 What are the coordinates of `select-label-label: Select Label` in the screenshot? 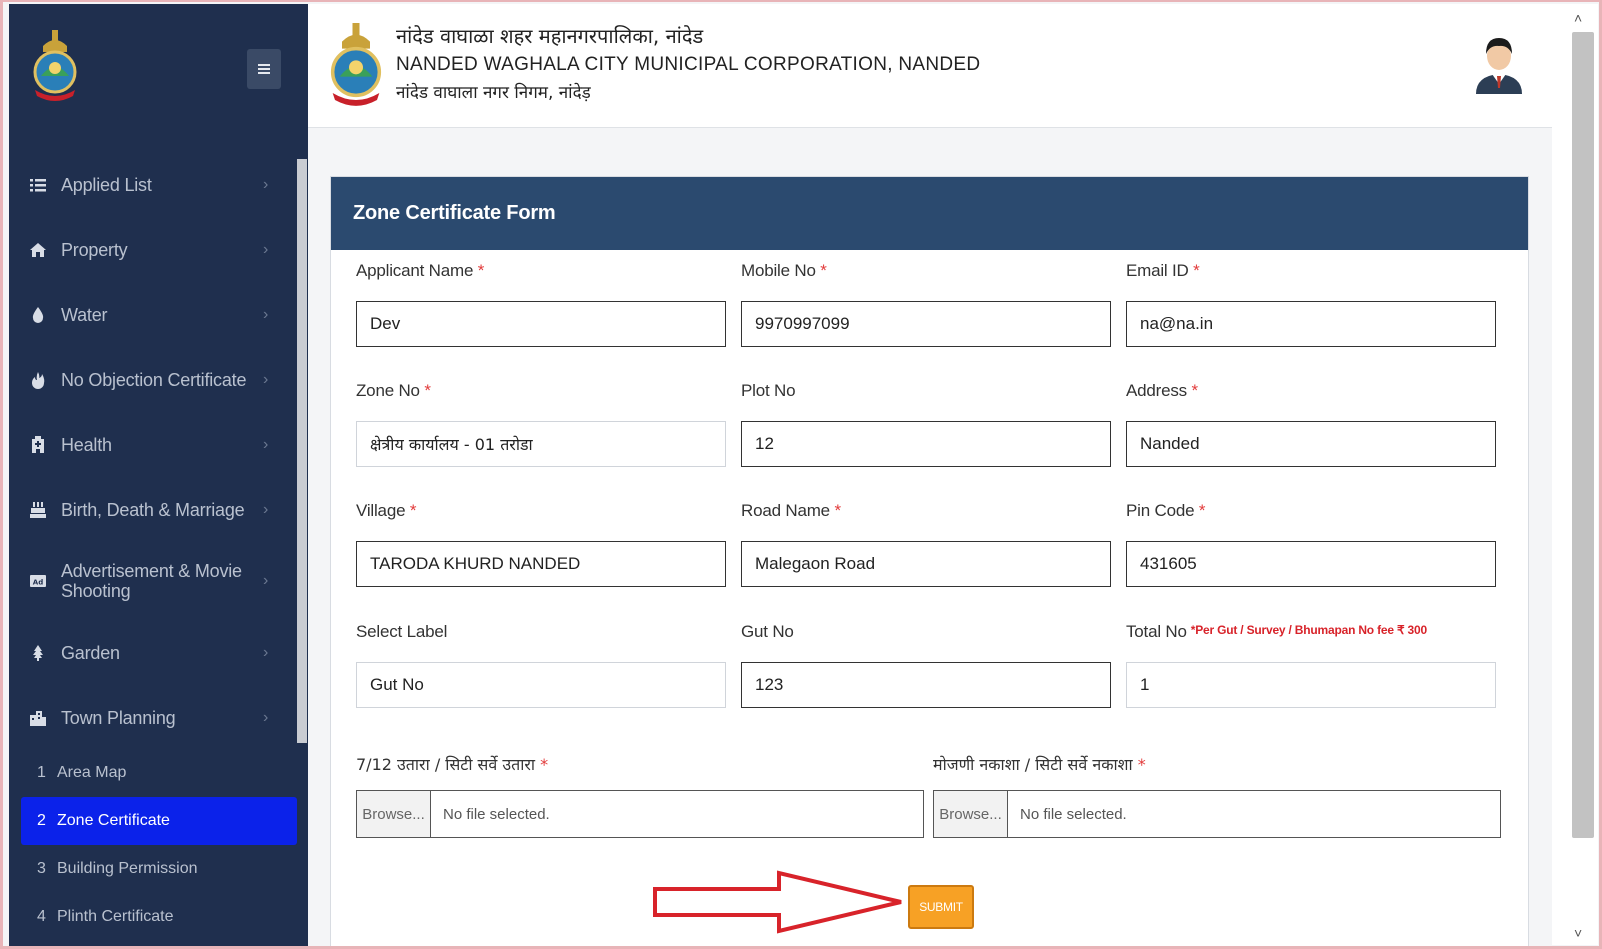 It's located at (402, 631).